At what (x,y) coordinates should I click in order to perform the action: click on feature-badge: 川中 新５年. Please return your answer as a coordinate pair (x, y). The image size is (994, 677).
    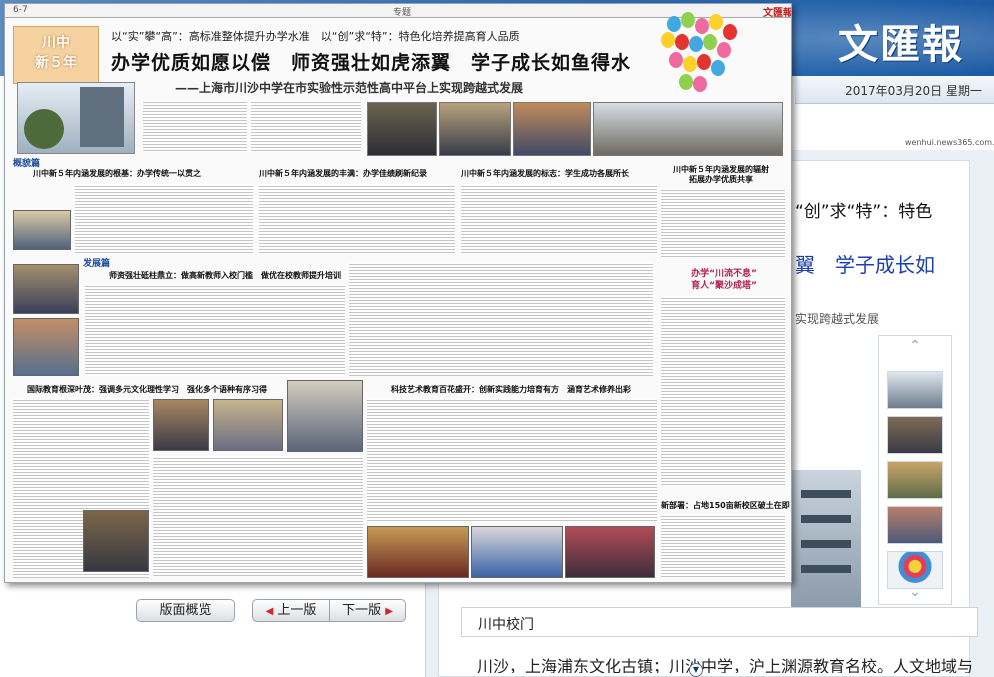
    Looking at the image, I should click on (56, 55).